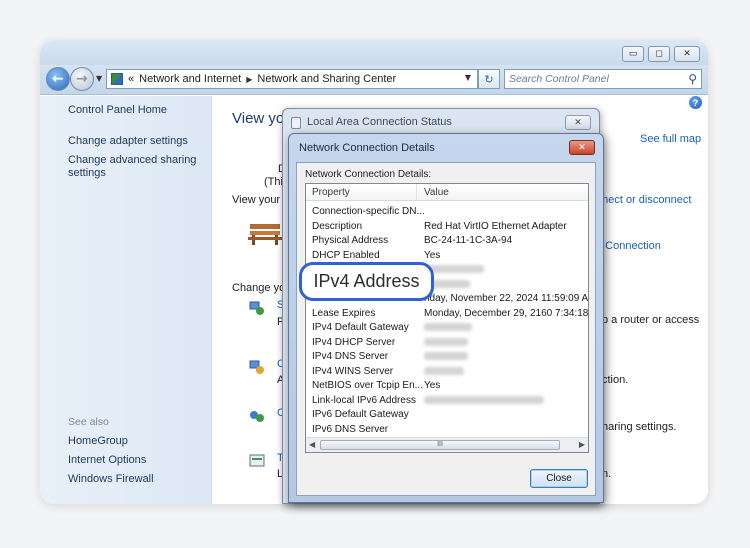 Image resolution: width=750 pixels, height=548 pixels. I want to click on column-separator, so click(416, 192).